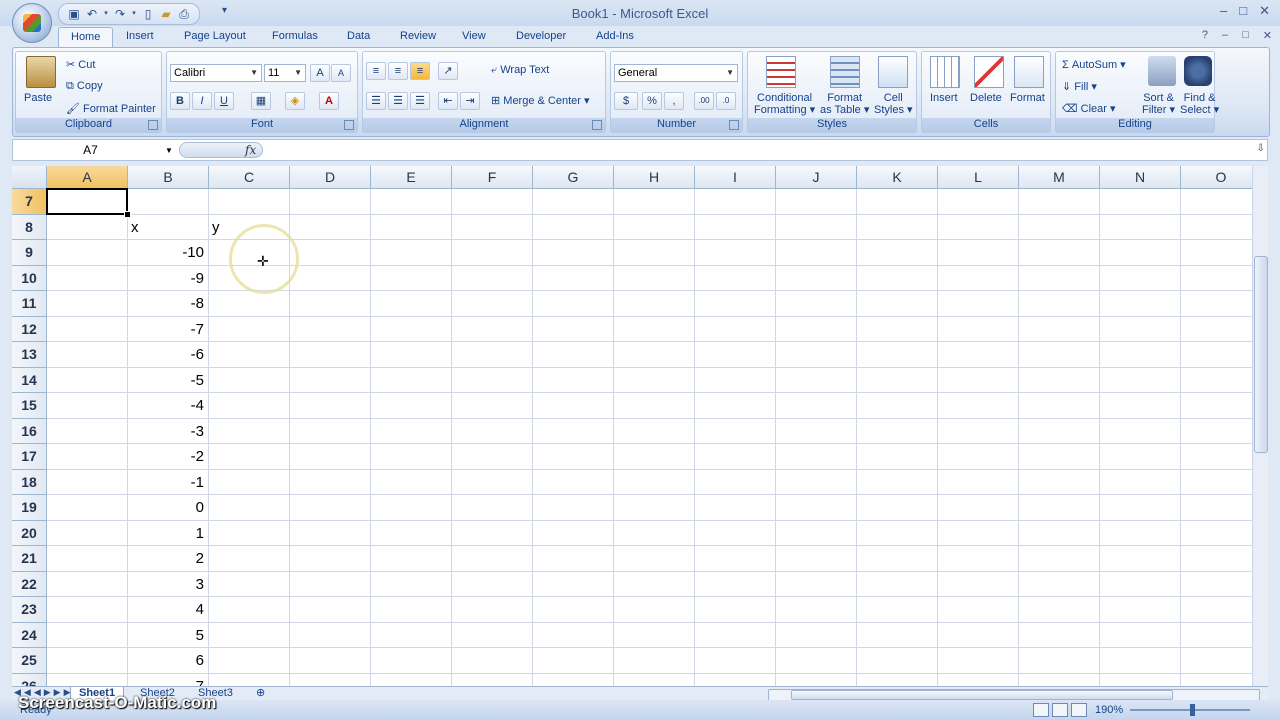 The height and width of the screenshot is (720, 1280). I want to click on cell-a16, so click(87, 431).